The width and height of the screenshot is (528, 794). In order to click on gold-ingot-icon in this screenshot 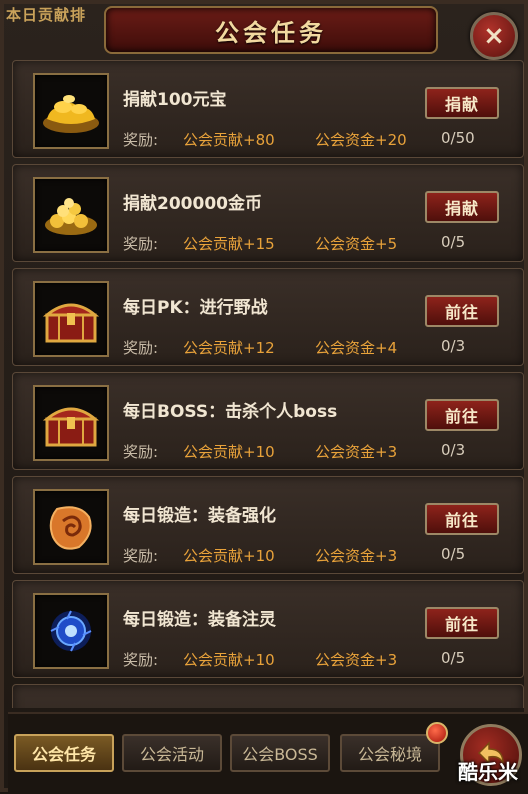, I will do `click(71, 111)`.